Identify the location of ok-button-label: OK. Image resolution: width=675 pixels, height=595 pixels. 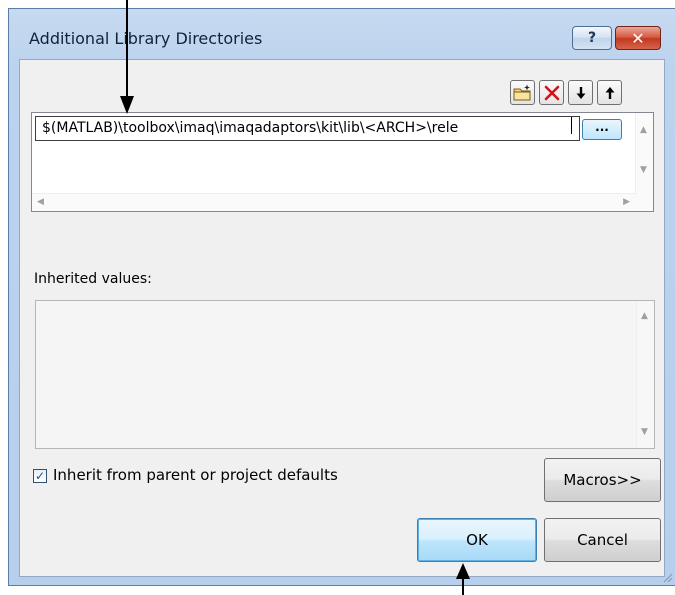
(477, 540).